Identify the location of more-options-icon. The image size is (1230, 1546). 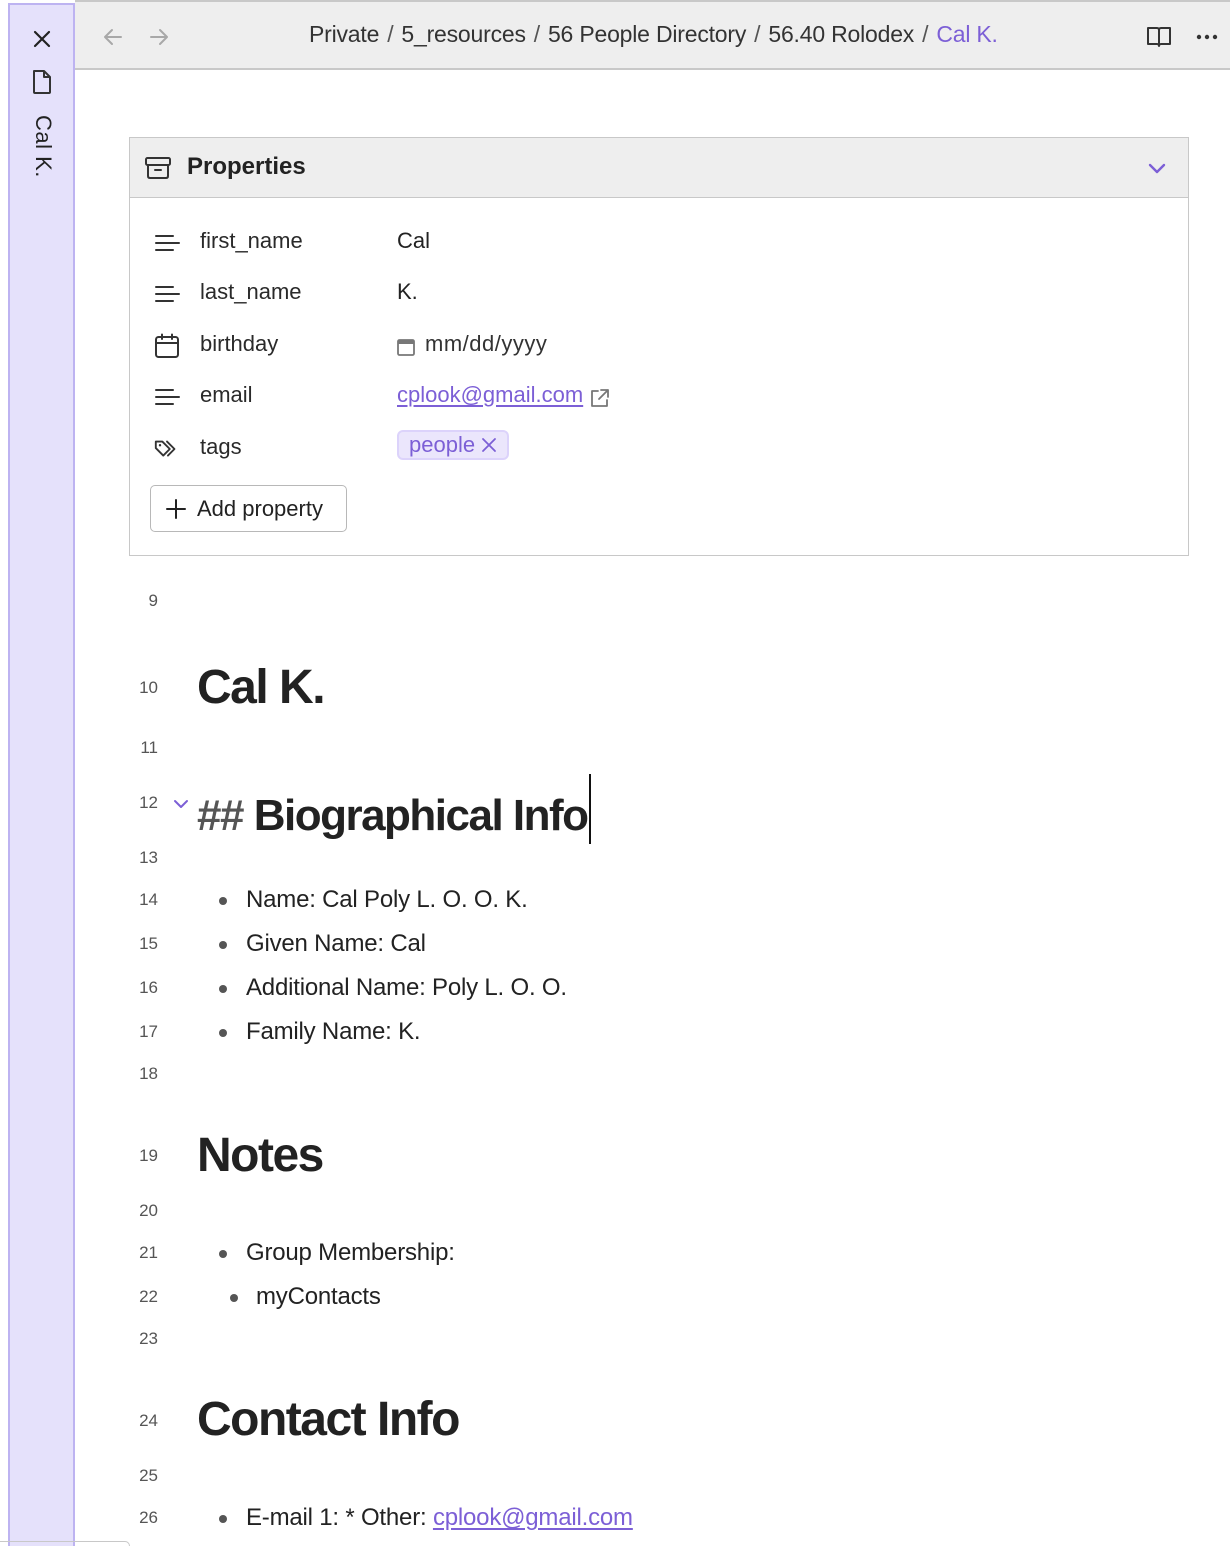
(1207, 37).